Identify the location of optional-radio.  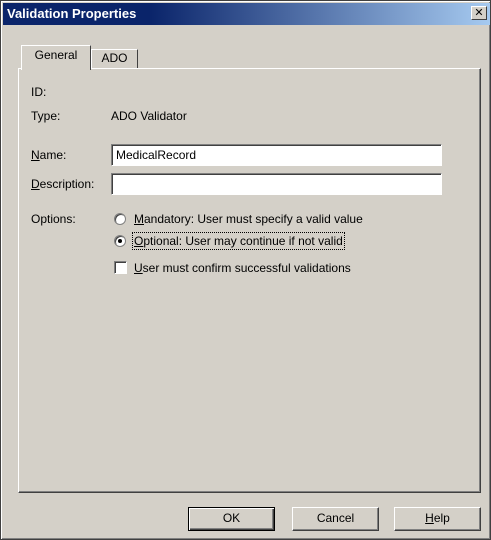
(120, 241).